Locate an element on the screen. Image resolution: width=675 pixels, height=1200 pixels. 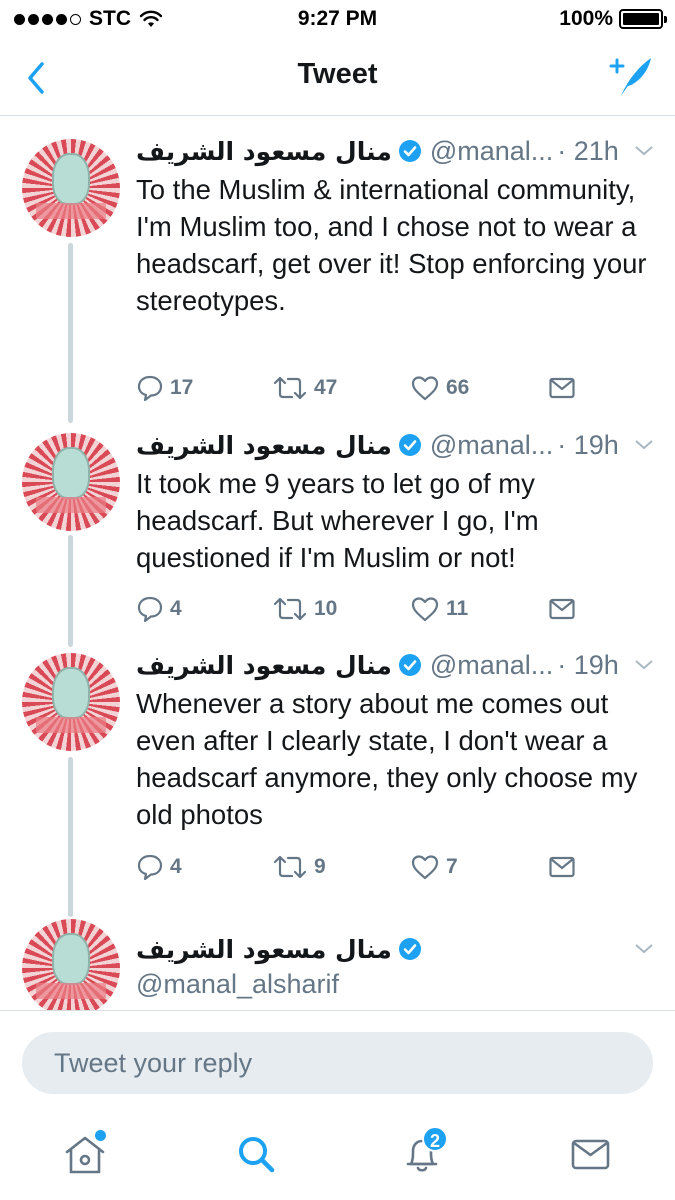
retweet-button: 10 is located at coordinates (304, 609).